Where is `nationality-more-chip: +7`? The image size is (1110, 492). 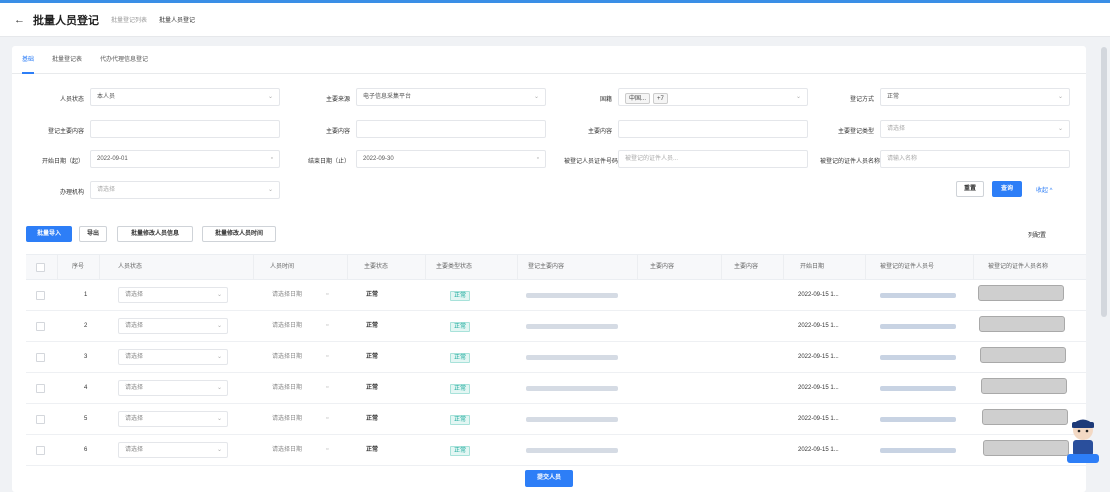
nationality-more-chip: +7 is located at coordinates (660, 98).